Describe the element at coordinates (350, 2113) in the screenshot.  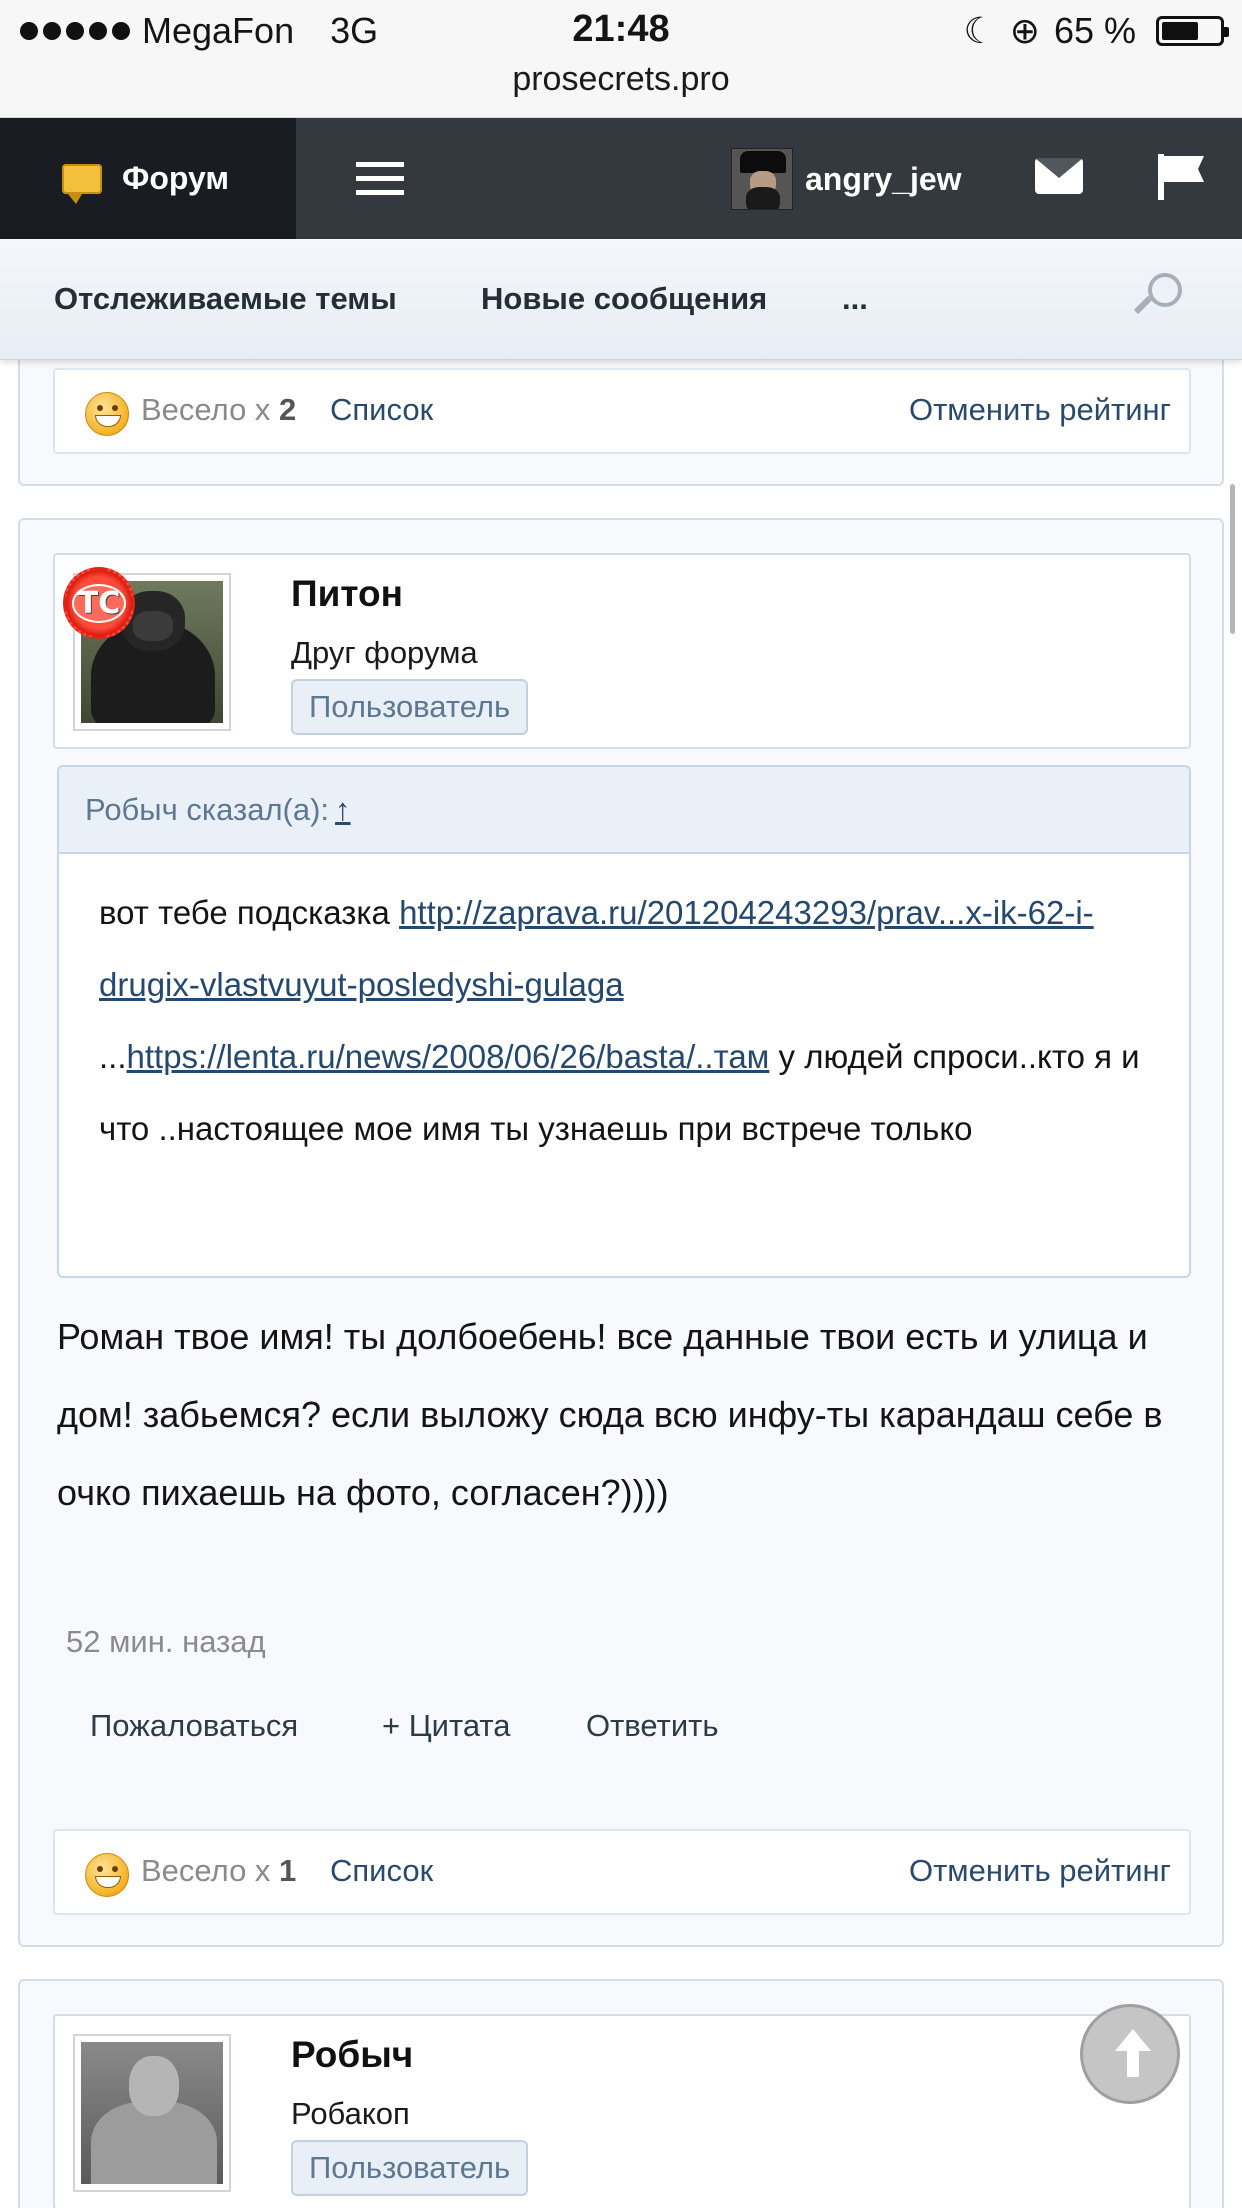
I see `author-title: Робакоп` at that location.